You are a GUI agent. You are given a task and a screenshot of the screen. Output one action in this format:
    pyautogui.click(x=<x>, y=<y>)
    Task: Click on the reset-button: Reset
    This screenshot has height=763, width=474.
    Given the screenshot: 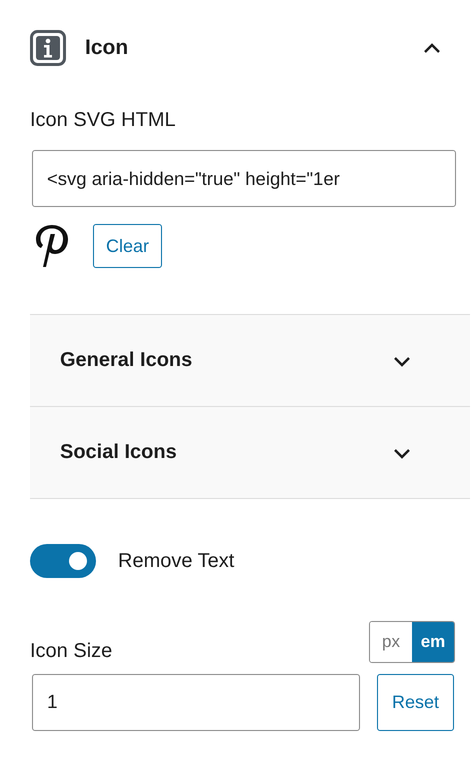 What is the action you would take?
    pyautogui.click(x=415, y=702)
    